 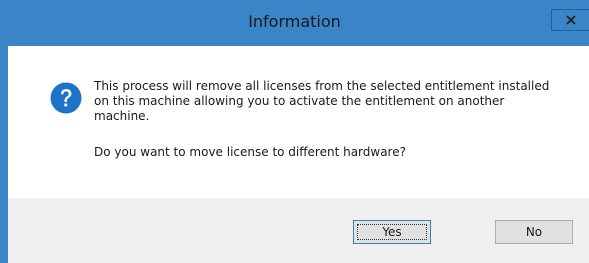 I want to click on close-icon, so click(x=570, y=20).